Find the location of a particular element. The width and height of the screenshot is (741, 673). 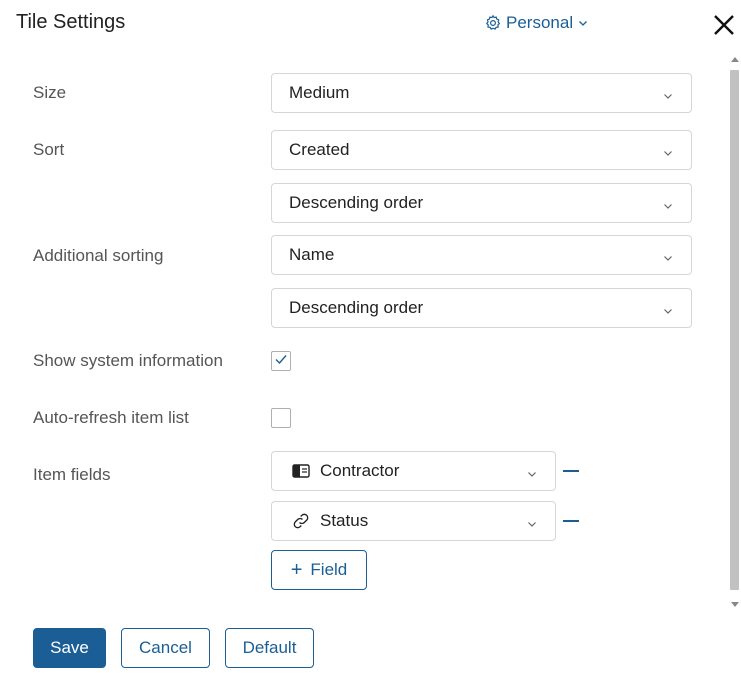

scroll-down-arrow-icon is located at coordinates (735, 604).